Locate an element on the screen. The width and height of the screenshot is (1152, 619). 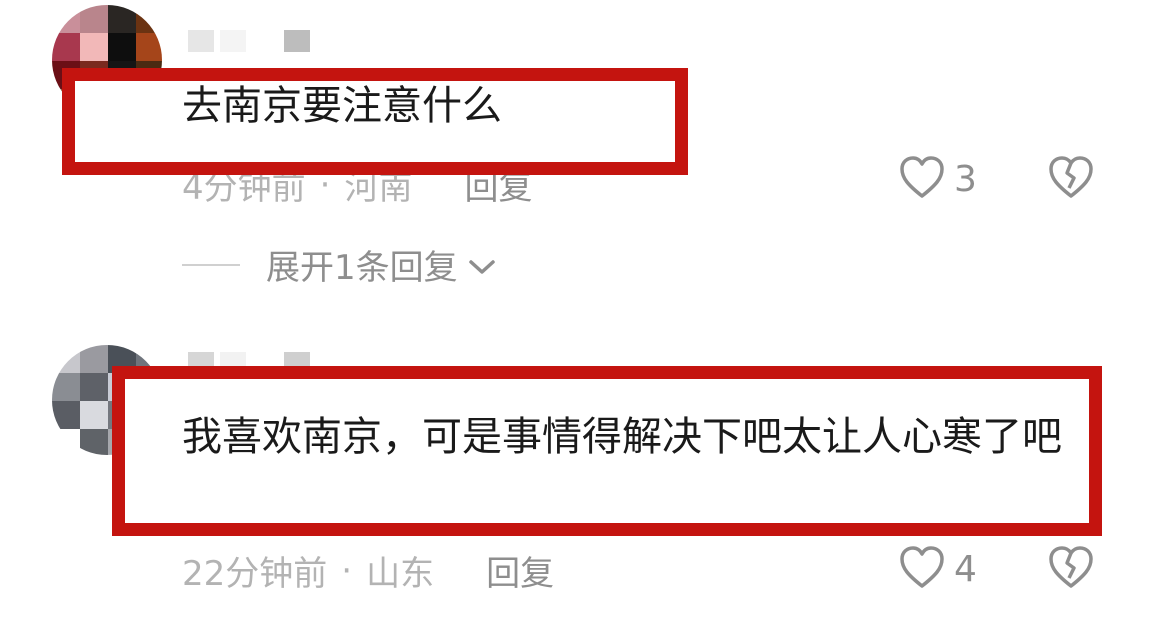
comment-text: 去南京要注意什么 is located at coordinates (342, 106).